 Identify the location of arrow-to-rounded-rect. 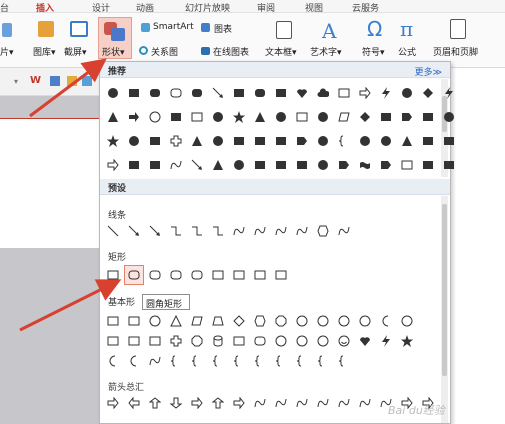
(70, 305).